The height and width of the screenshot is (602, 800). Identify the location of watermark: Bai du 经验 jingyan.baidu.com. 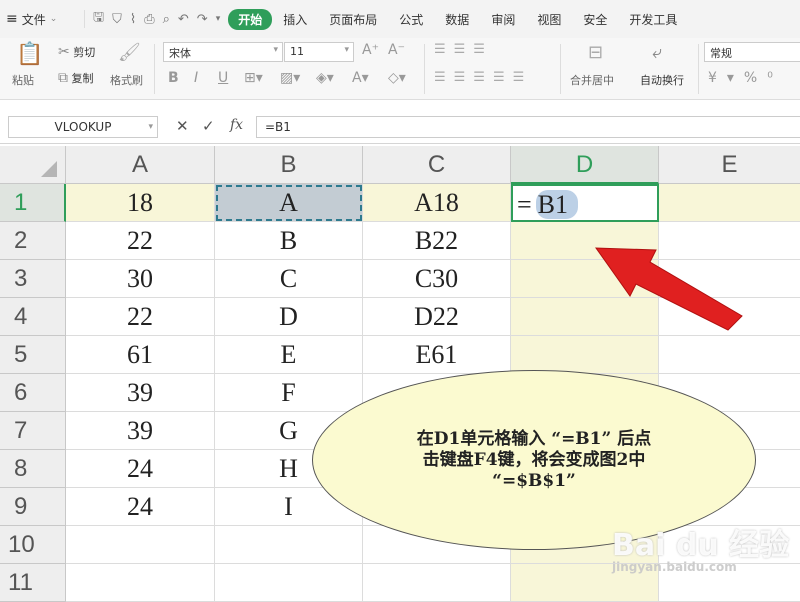
(700, 547).